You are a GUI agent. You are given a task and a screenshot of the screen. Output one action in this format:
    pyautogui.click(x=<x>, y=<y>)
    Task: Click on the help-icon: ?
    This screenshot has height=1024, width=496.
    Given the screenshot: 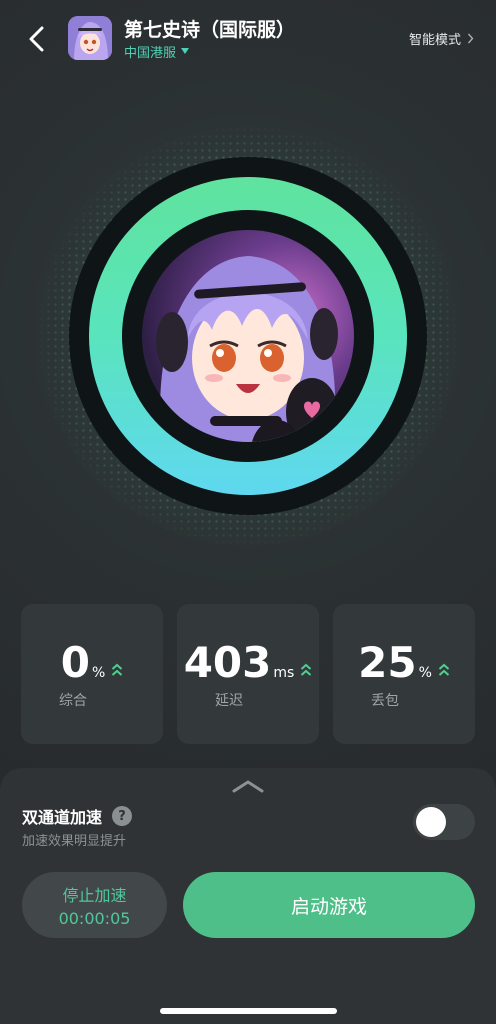 What is the action you would take?
    pyautogui.click(x=122, y=816)
    